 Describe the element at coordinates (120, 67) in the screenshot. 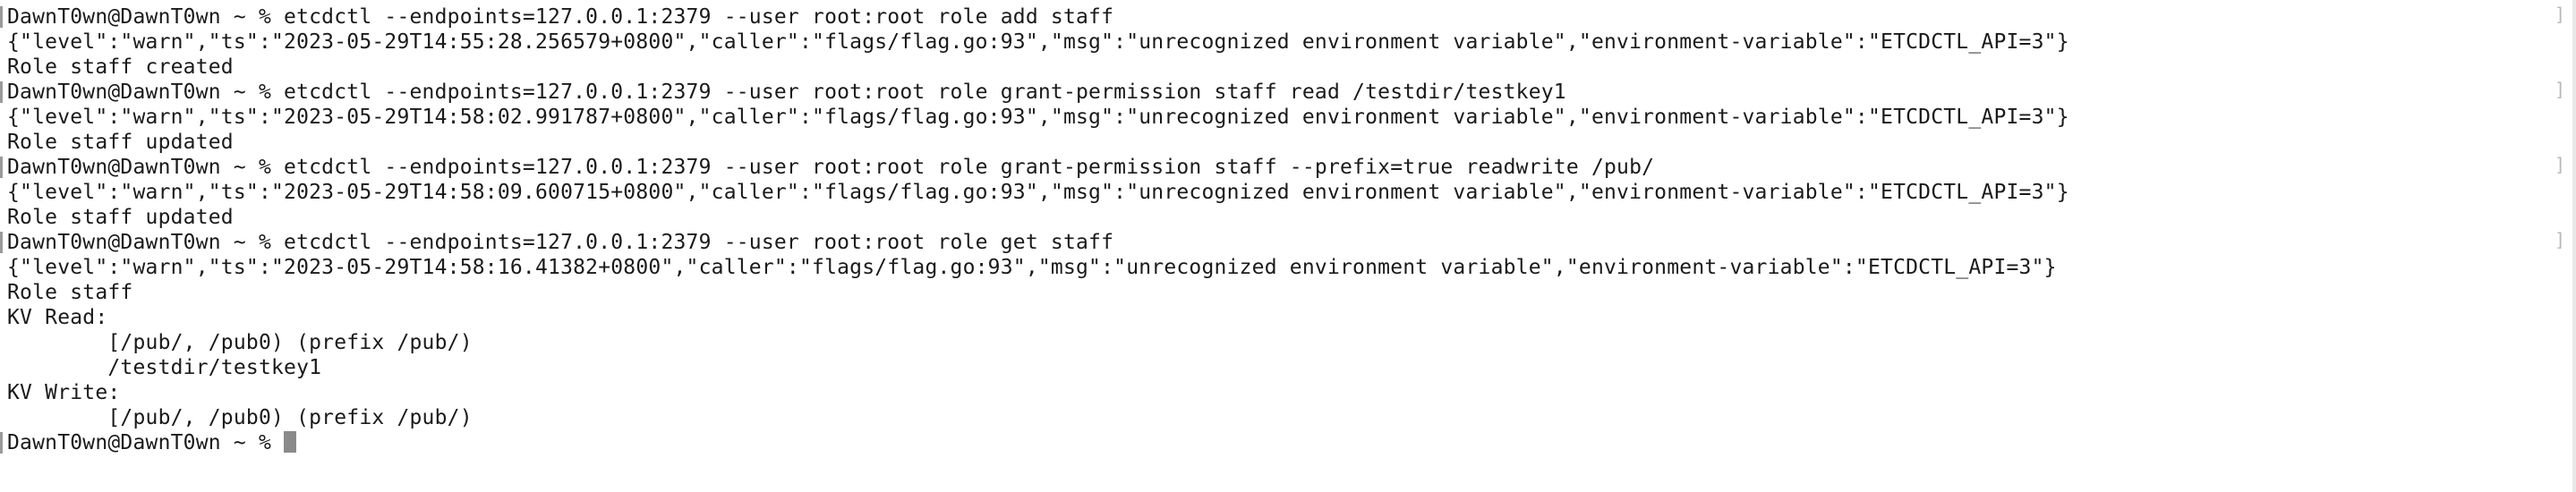

I see `output-line: Role staff created` at that location.